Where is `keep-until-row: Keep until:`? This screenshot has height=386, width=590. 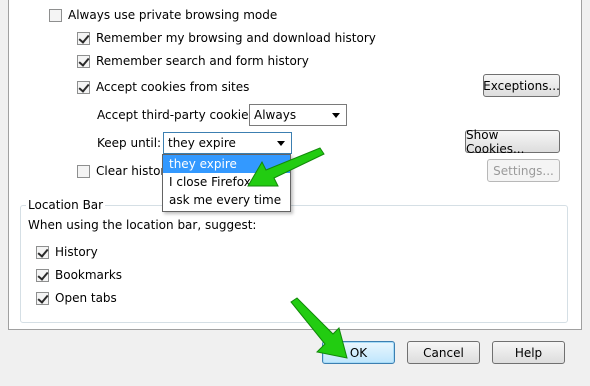 keep-until-row: Keep until: is located at coordinates (129, 143).